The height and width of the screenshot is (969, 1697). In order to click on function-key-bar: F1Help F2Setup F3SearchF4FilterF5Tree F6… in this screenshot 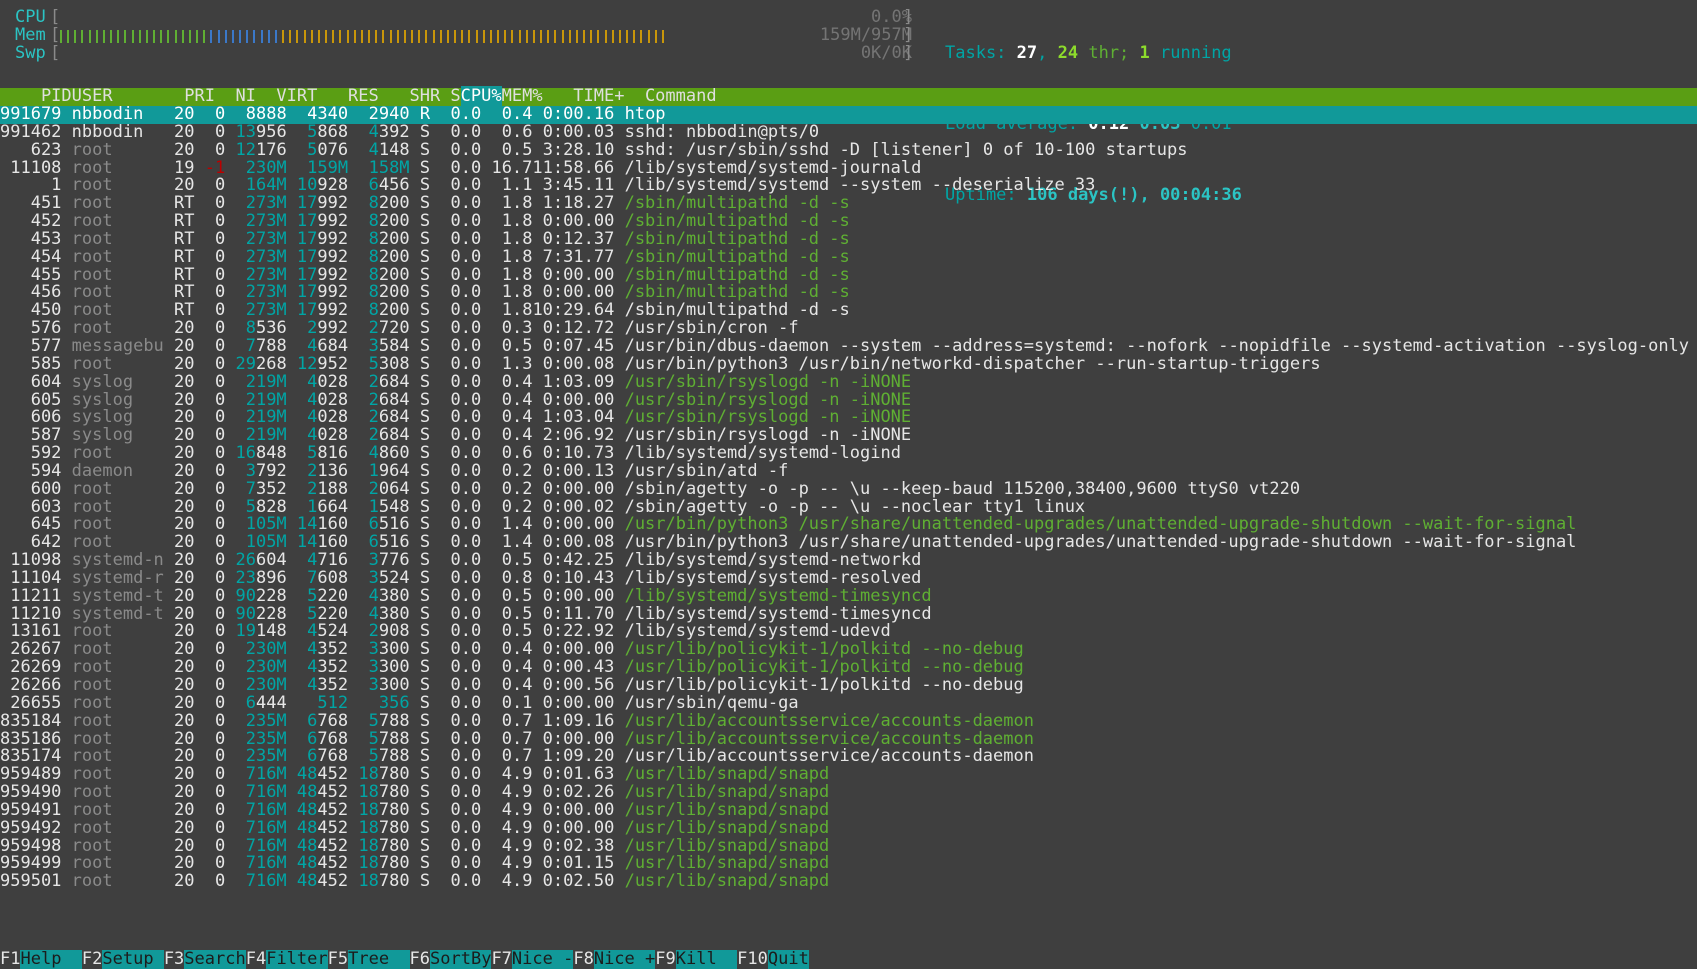, I will do `click(848, 959)`.